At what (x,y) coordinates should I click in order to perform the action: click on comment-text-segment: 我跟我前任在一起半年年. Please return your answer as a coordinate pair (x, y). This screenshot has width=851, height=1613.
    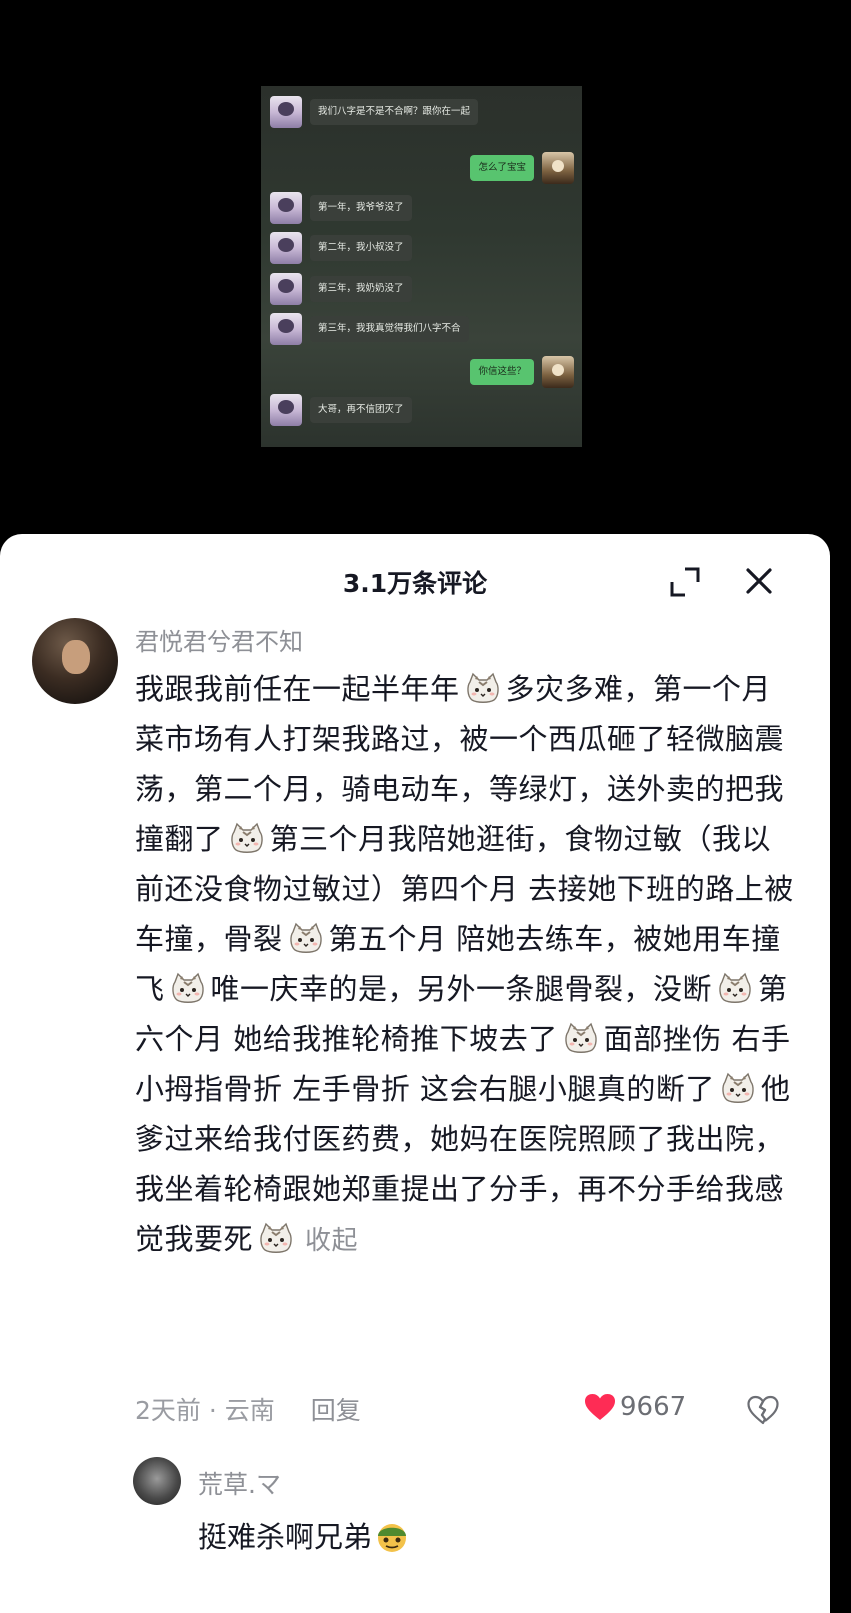
    Looking at the image, I should click on (297, 689).